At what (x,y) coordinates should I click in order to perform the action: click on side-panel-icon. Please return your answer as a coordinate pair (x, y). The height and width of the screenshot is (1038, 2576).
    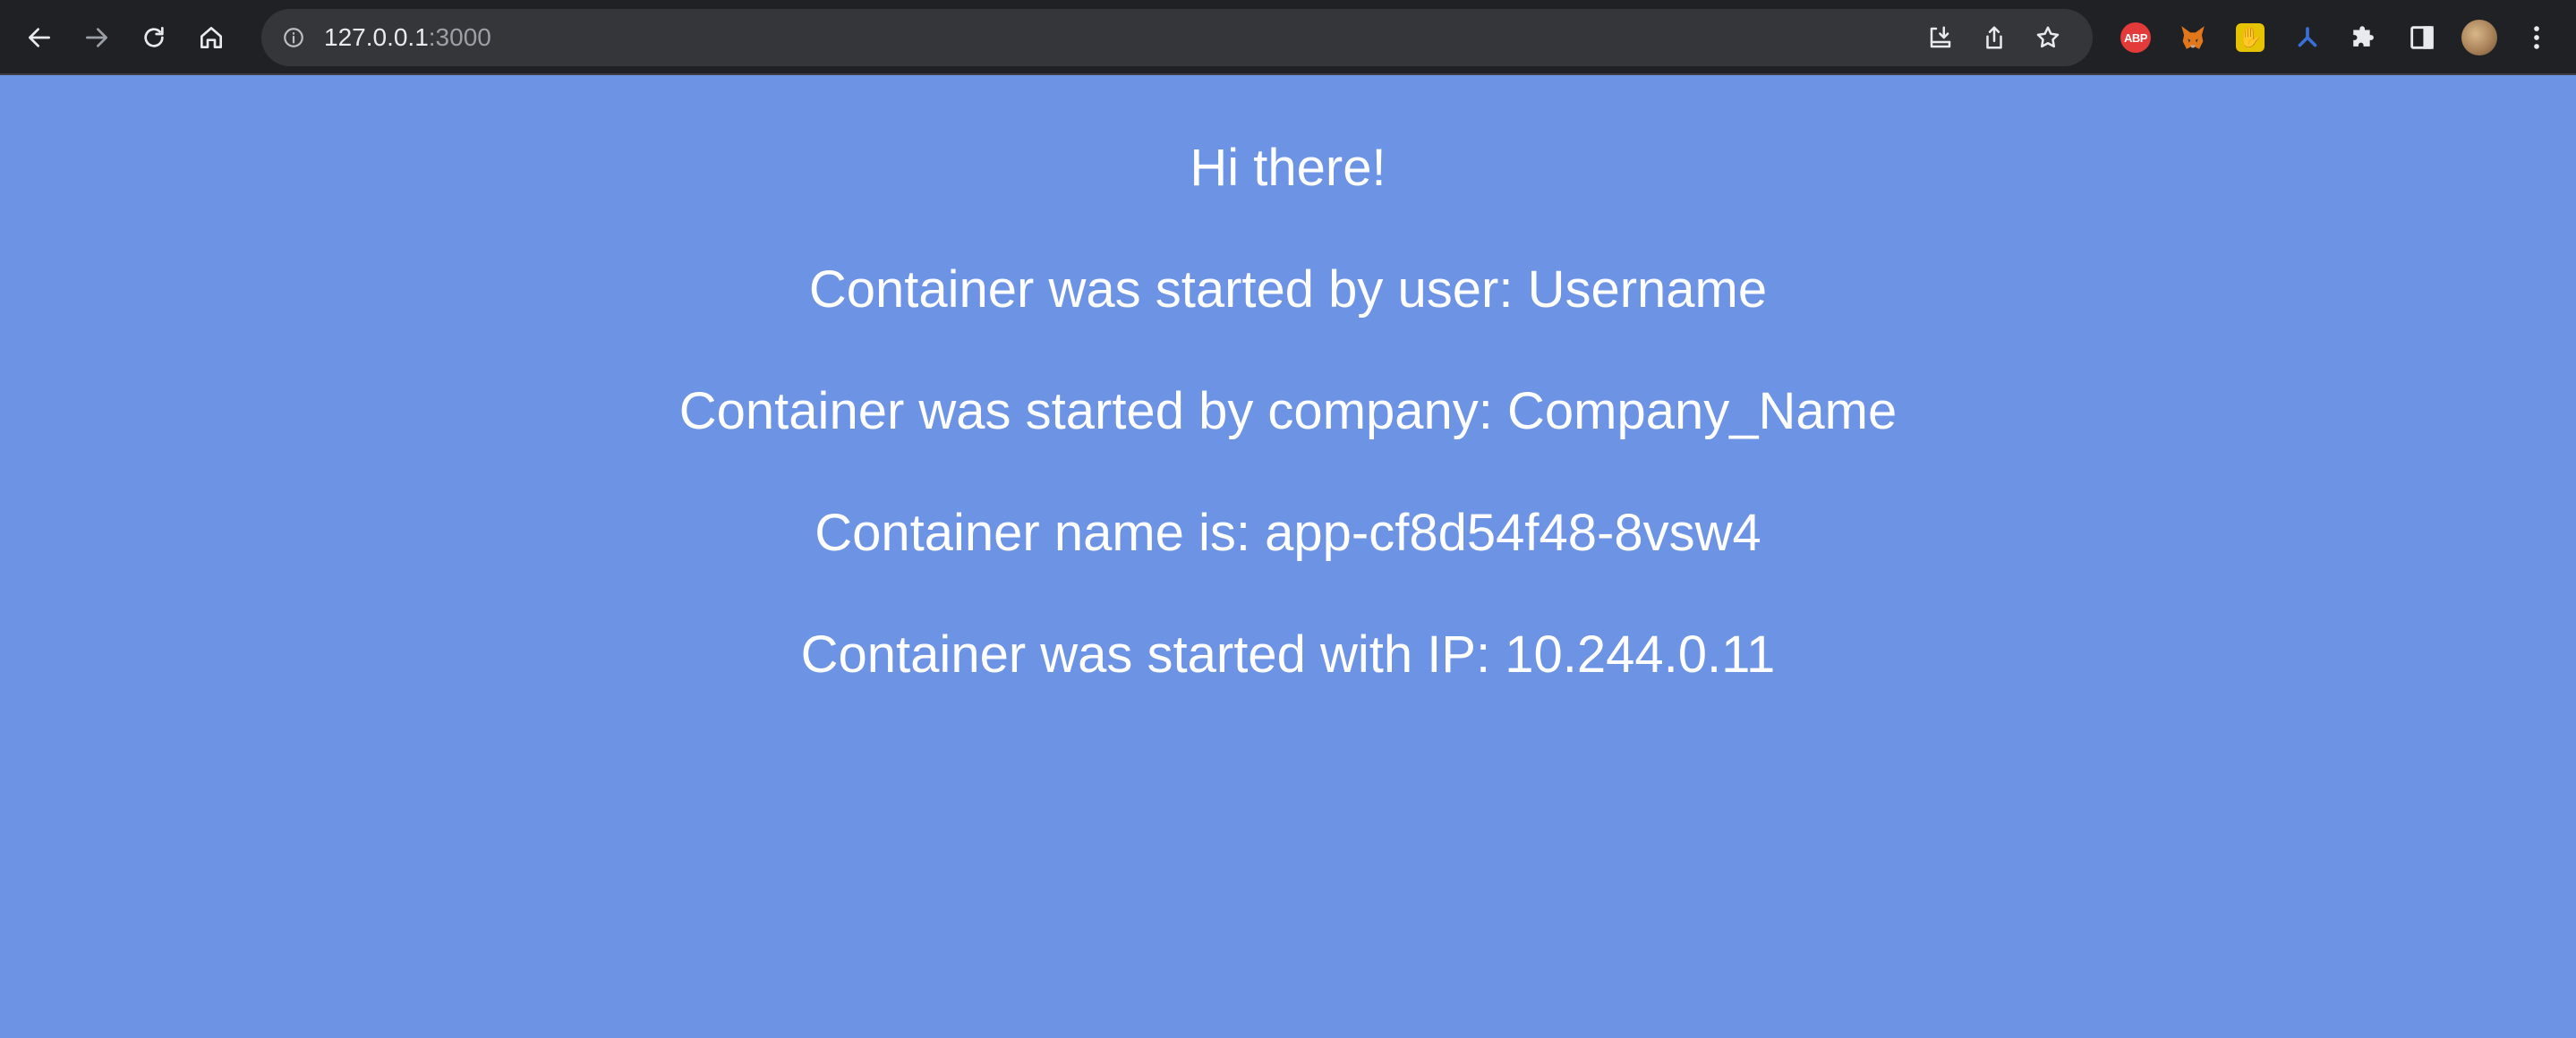
    Looking at the image, I should click on (2422, 37).